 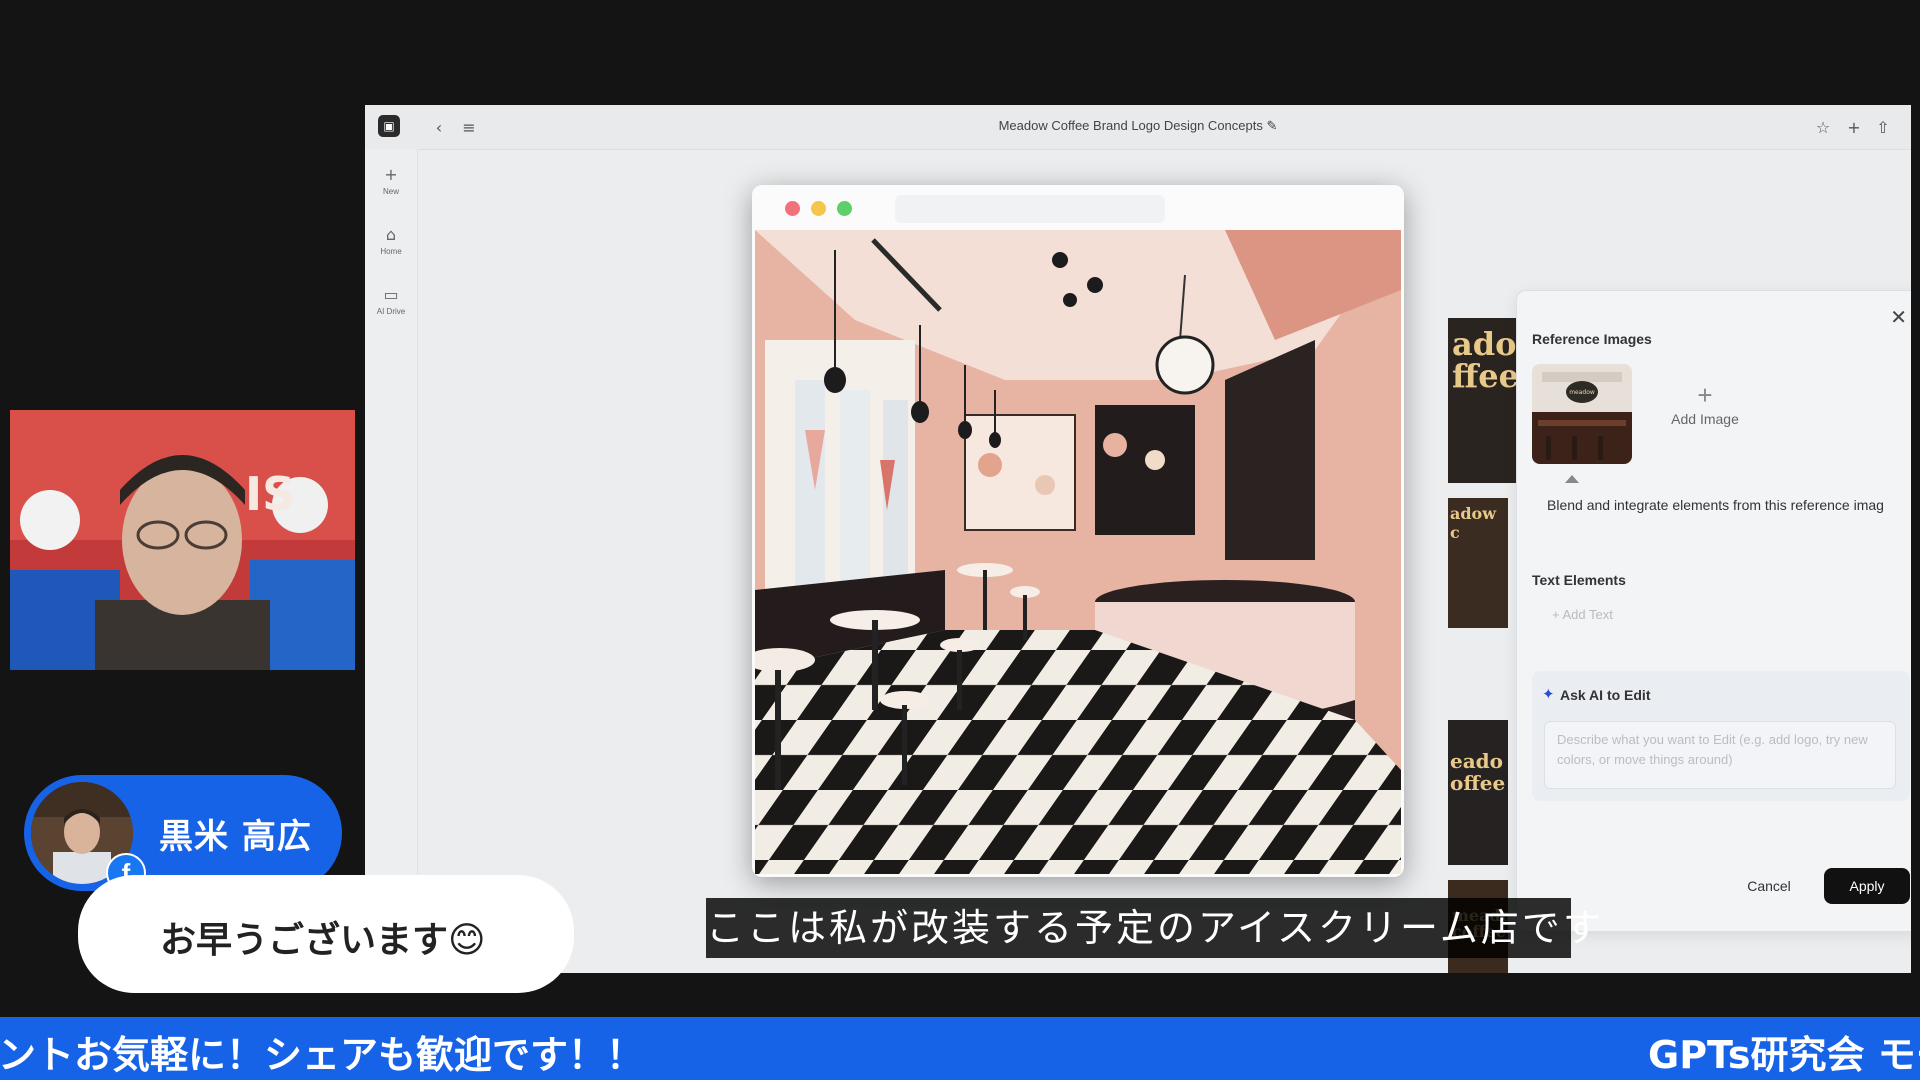 What do you see at coordinates (1030, 209) in the screenshot?
I see `preview-address-bar` at bounding box center [1030, 209].